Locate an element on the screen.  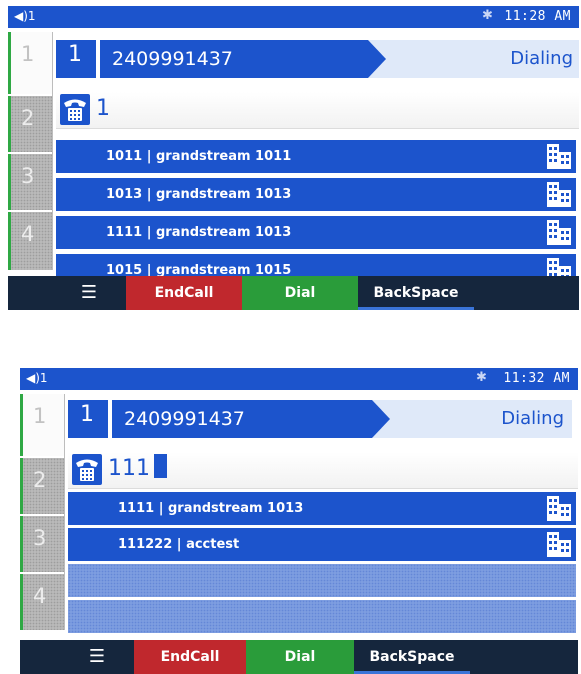
status-bar: ◀)1 ✱ 11:32 AM is located at coordinates (299, 379).